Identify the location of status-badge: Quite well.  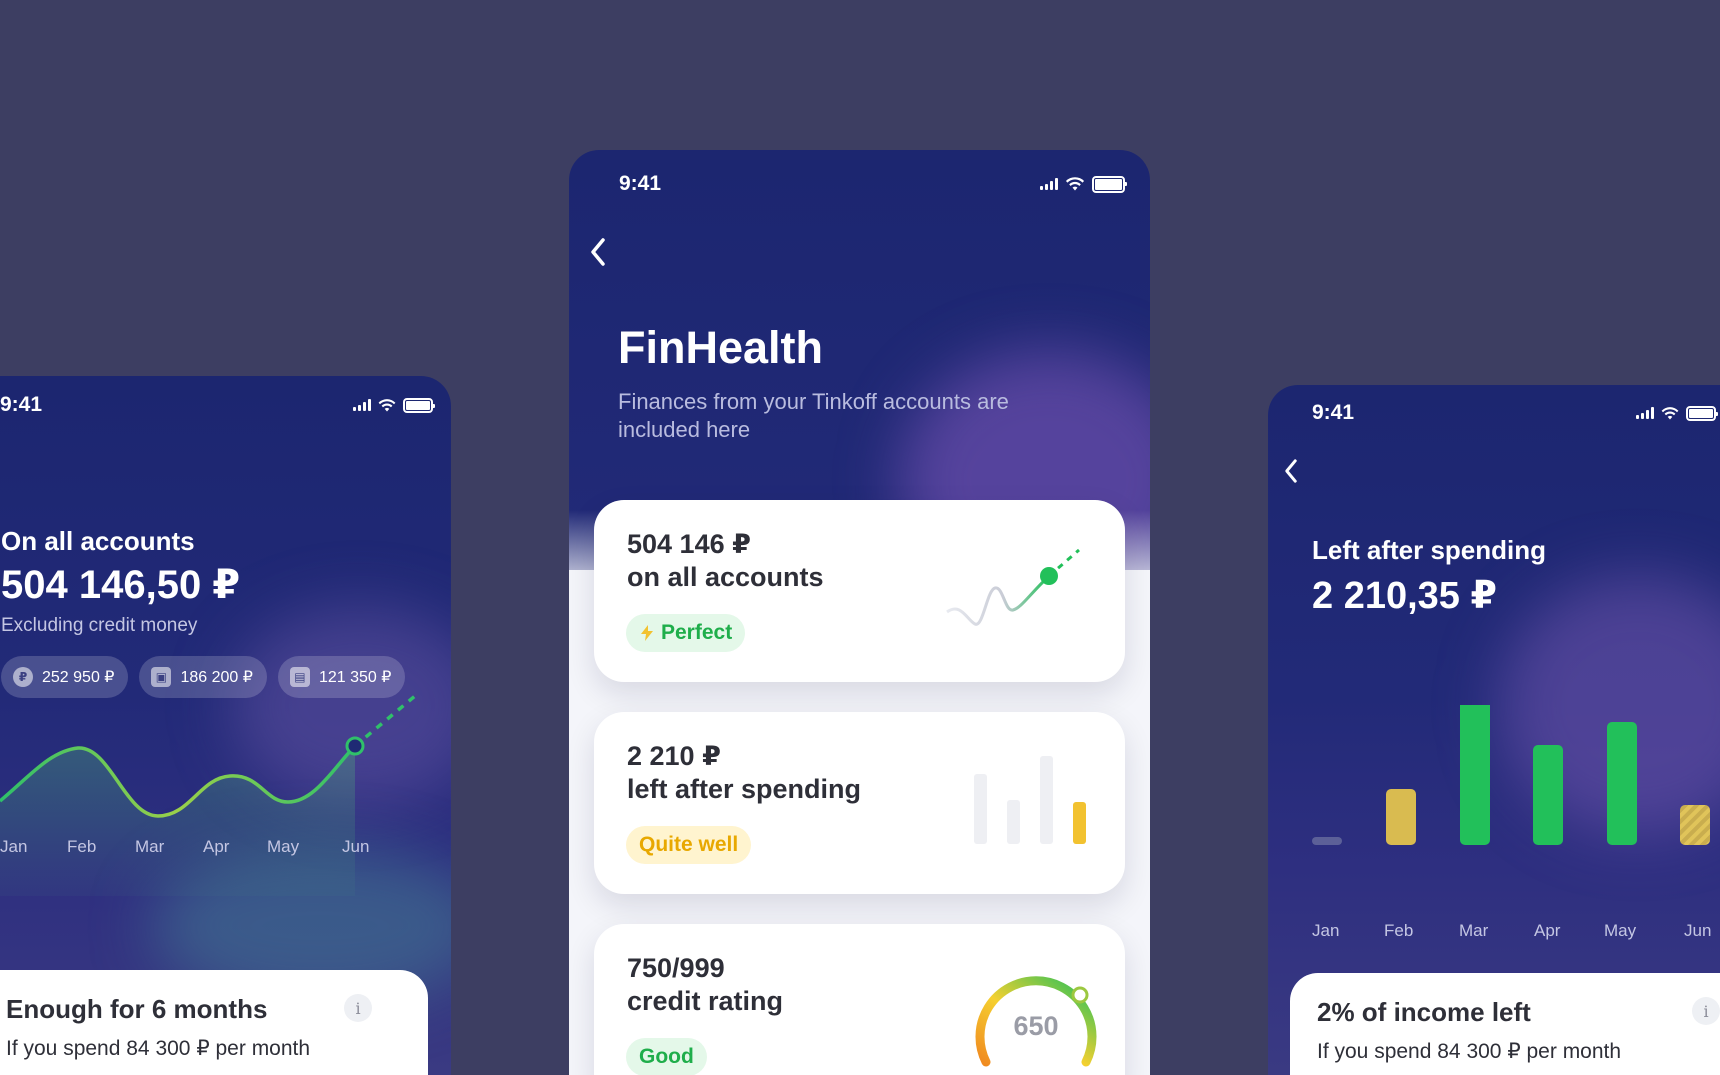
(689, 845).